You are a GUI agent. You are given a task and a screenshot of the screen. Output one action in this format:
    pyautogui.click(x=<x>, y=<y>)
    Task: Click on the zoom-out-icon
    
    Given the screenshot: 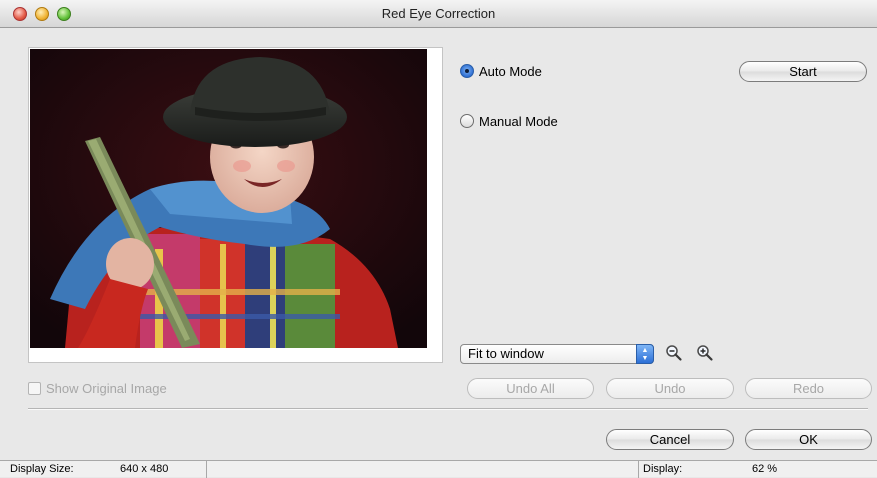 What is the action you would take?
    pyautogui.click(x=674, y=353)
    